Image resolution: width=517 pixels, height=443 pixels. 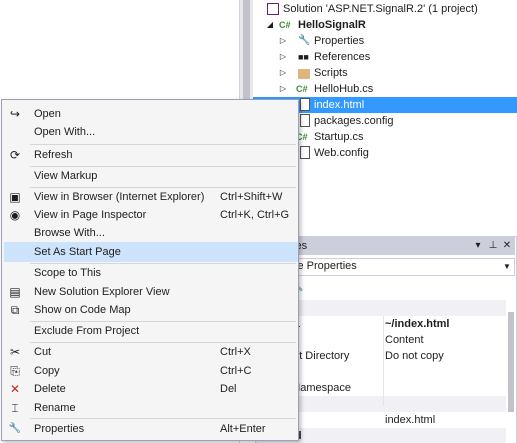 What do you see at coordinates (87, 331) in the screenshot?
I see `menu-item-label: Exclude From Project` at bounding box center [87, 331].